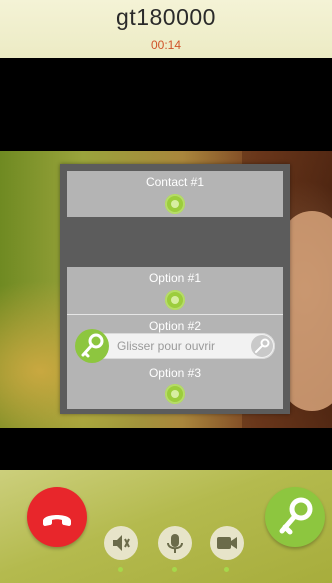  I want to click on hangup-icon, so click(57, 520).